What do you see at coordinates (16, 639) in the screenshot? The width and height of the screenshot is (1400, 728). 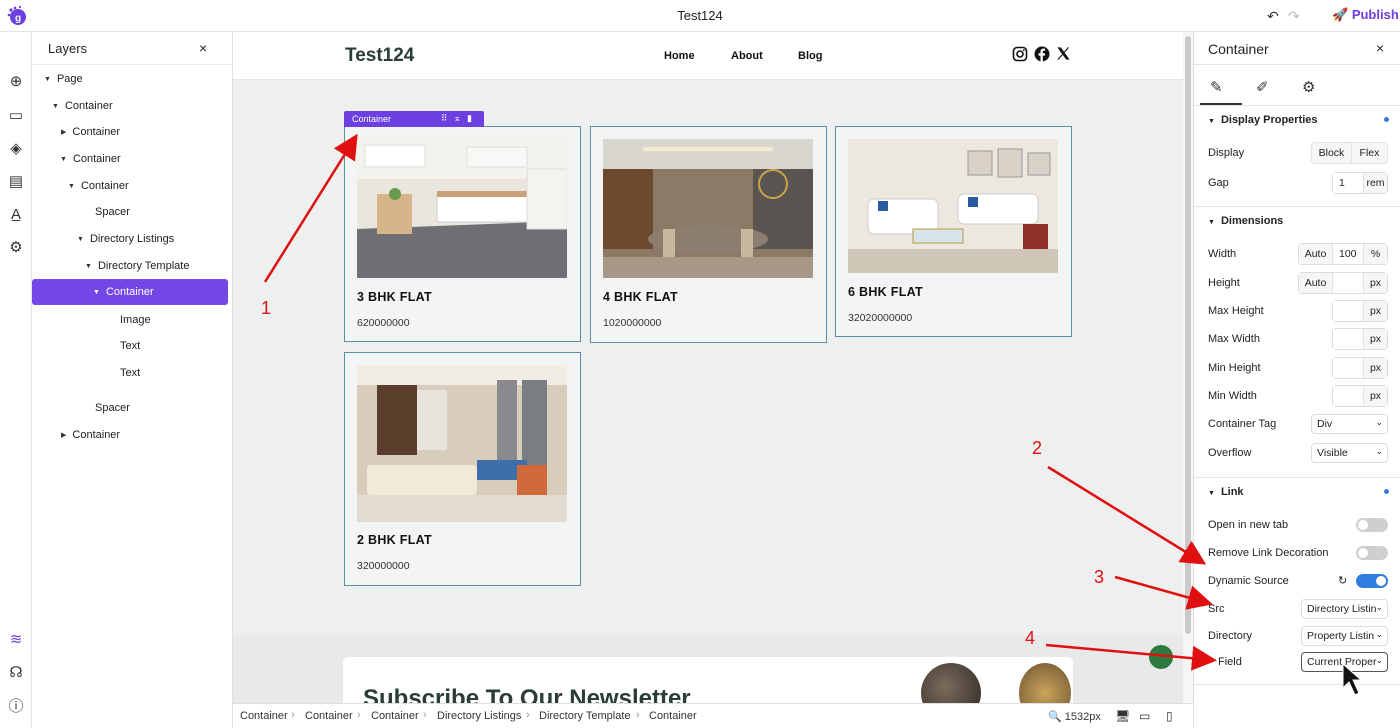 I see `layers-icon: ≋` at bounding box center [16, 639].